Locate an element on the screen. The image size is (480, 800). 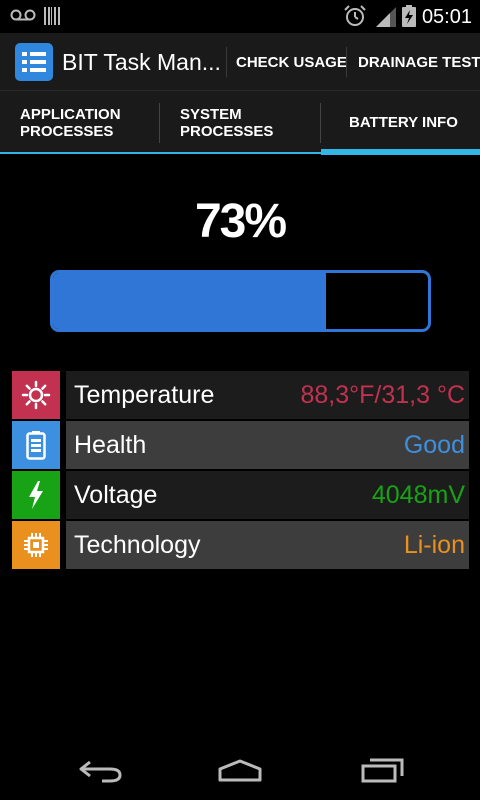
tab-label: BATTERY INFO is located at coordinates (403, 122).